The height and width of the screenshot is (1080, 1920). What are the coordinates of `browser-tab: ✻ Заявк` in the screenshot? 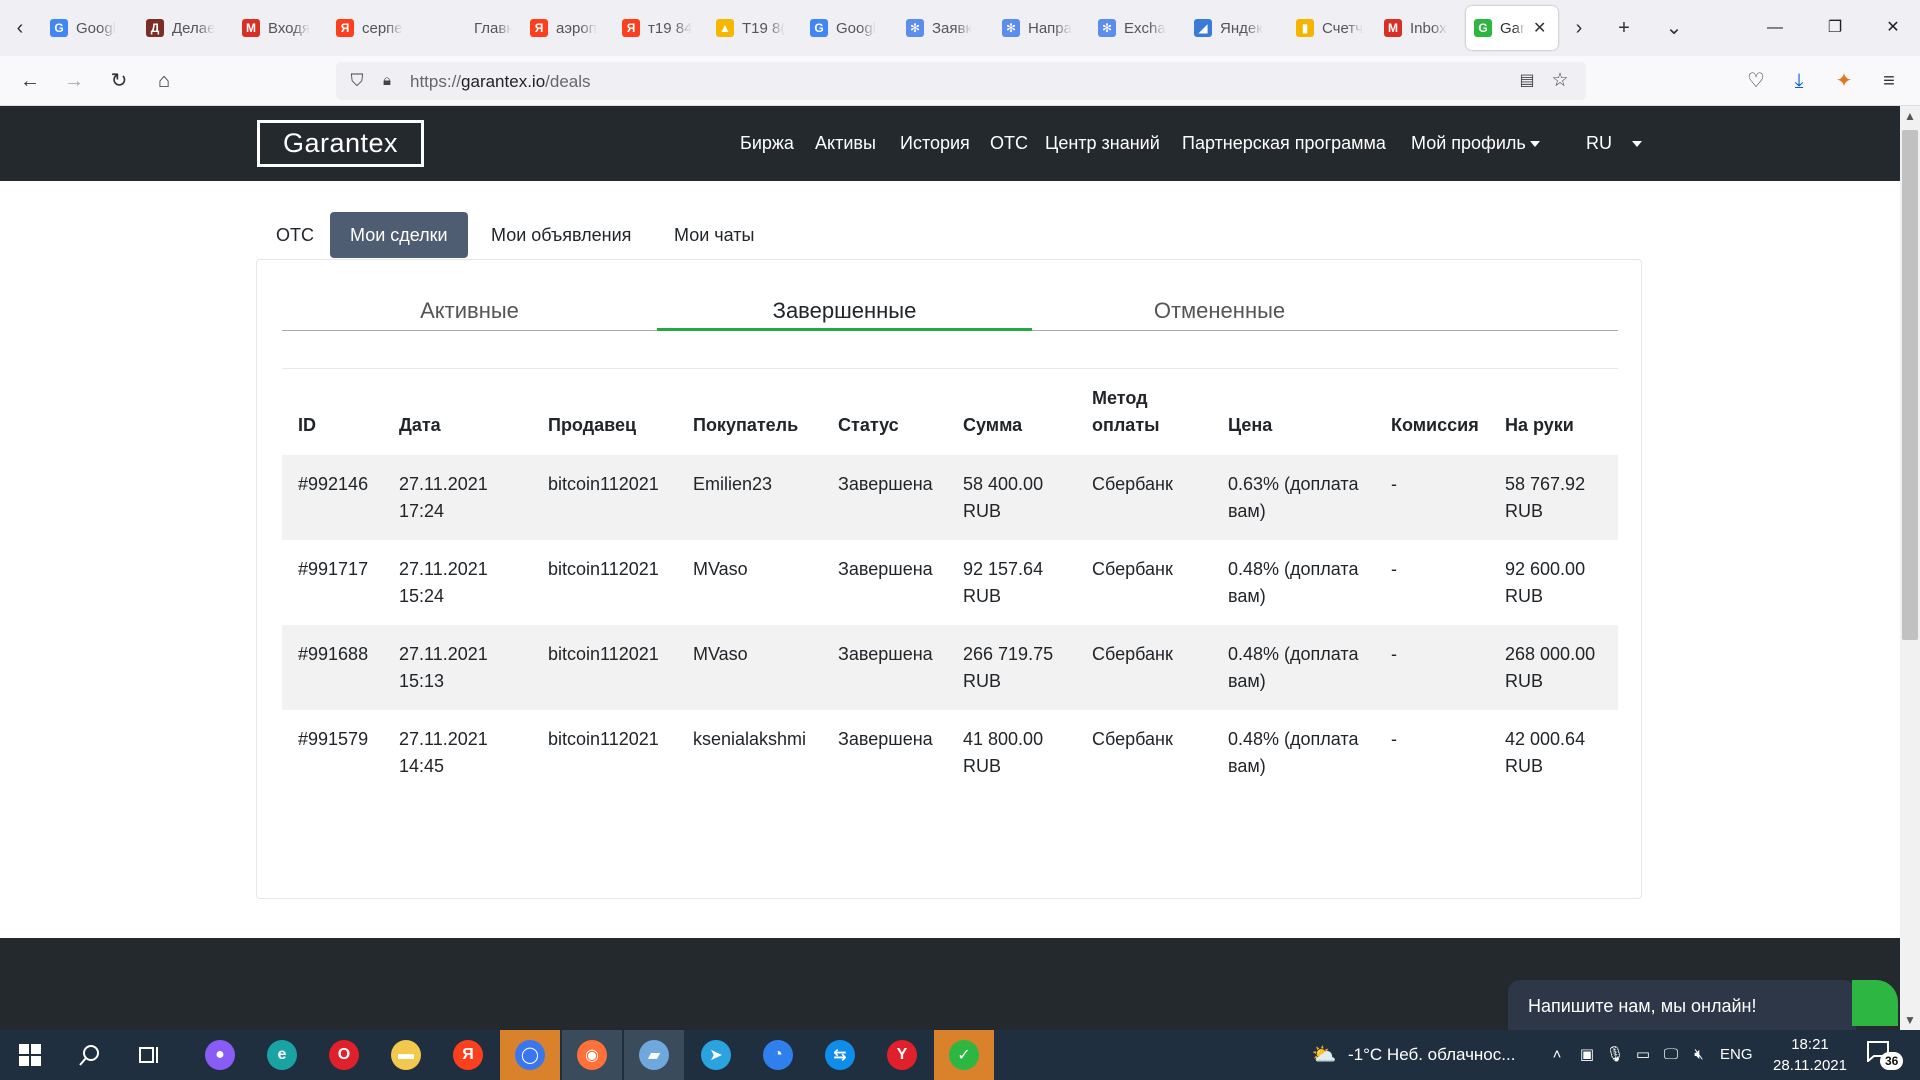 It's located at (945, 28).